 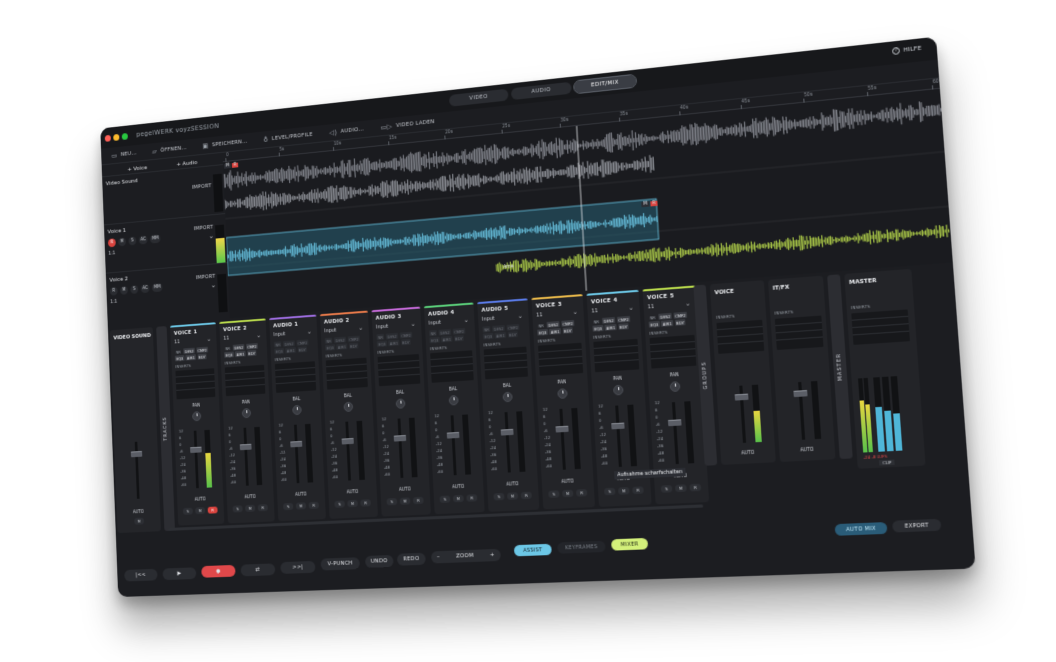 I want to click on zoom-control: – ZOOM +, so click(x=466, y=556).